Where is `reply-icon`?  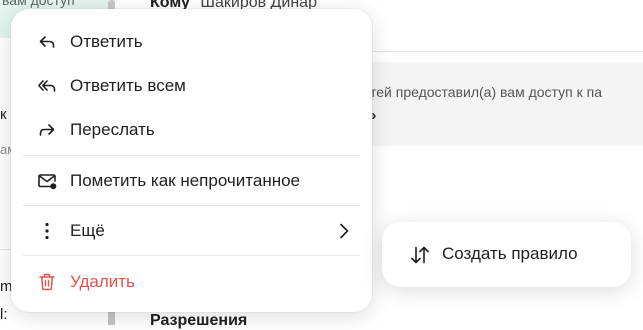
reply-icon is located at coordinates (47, 42).